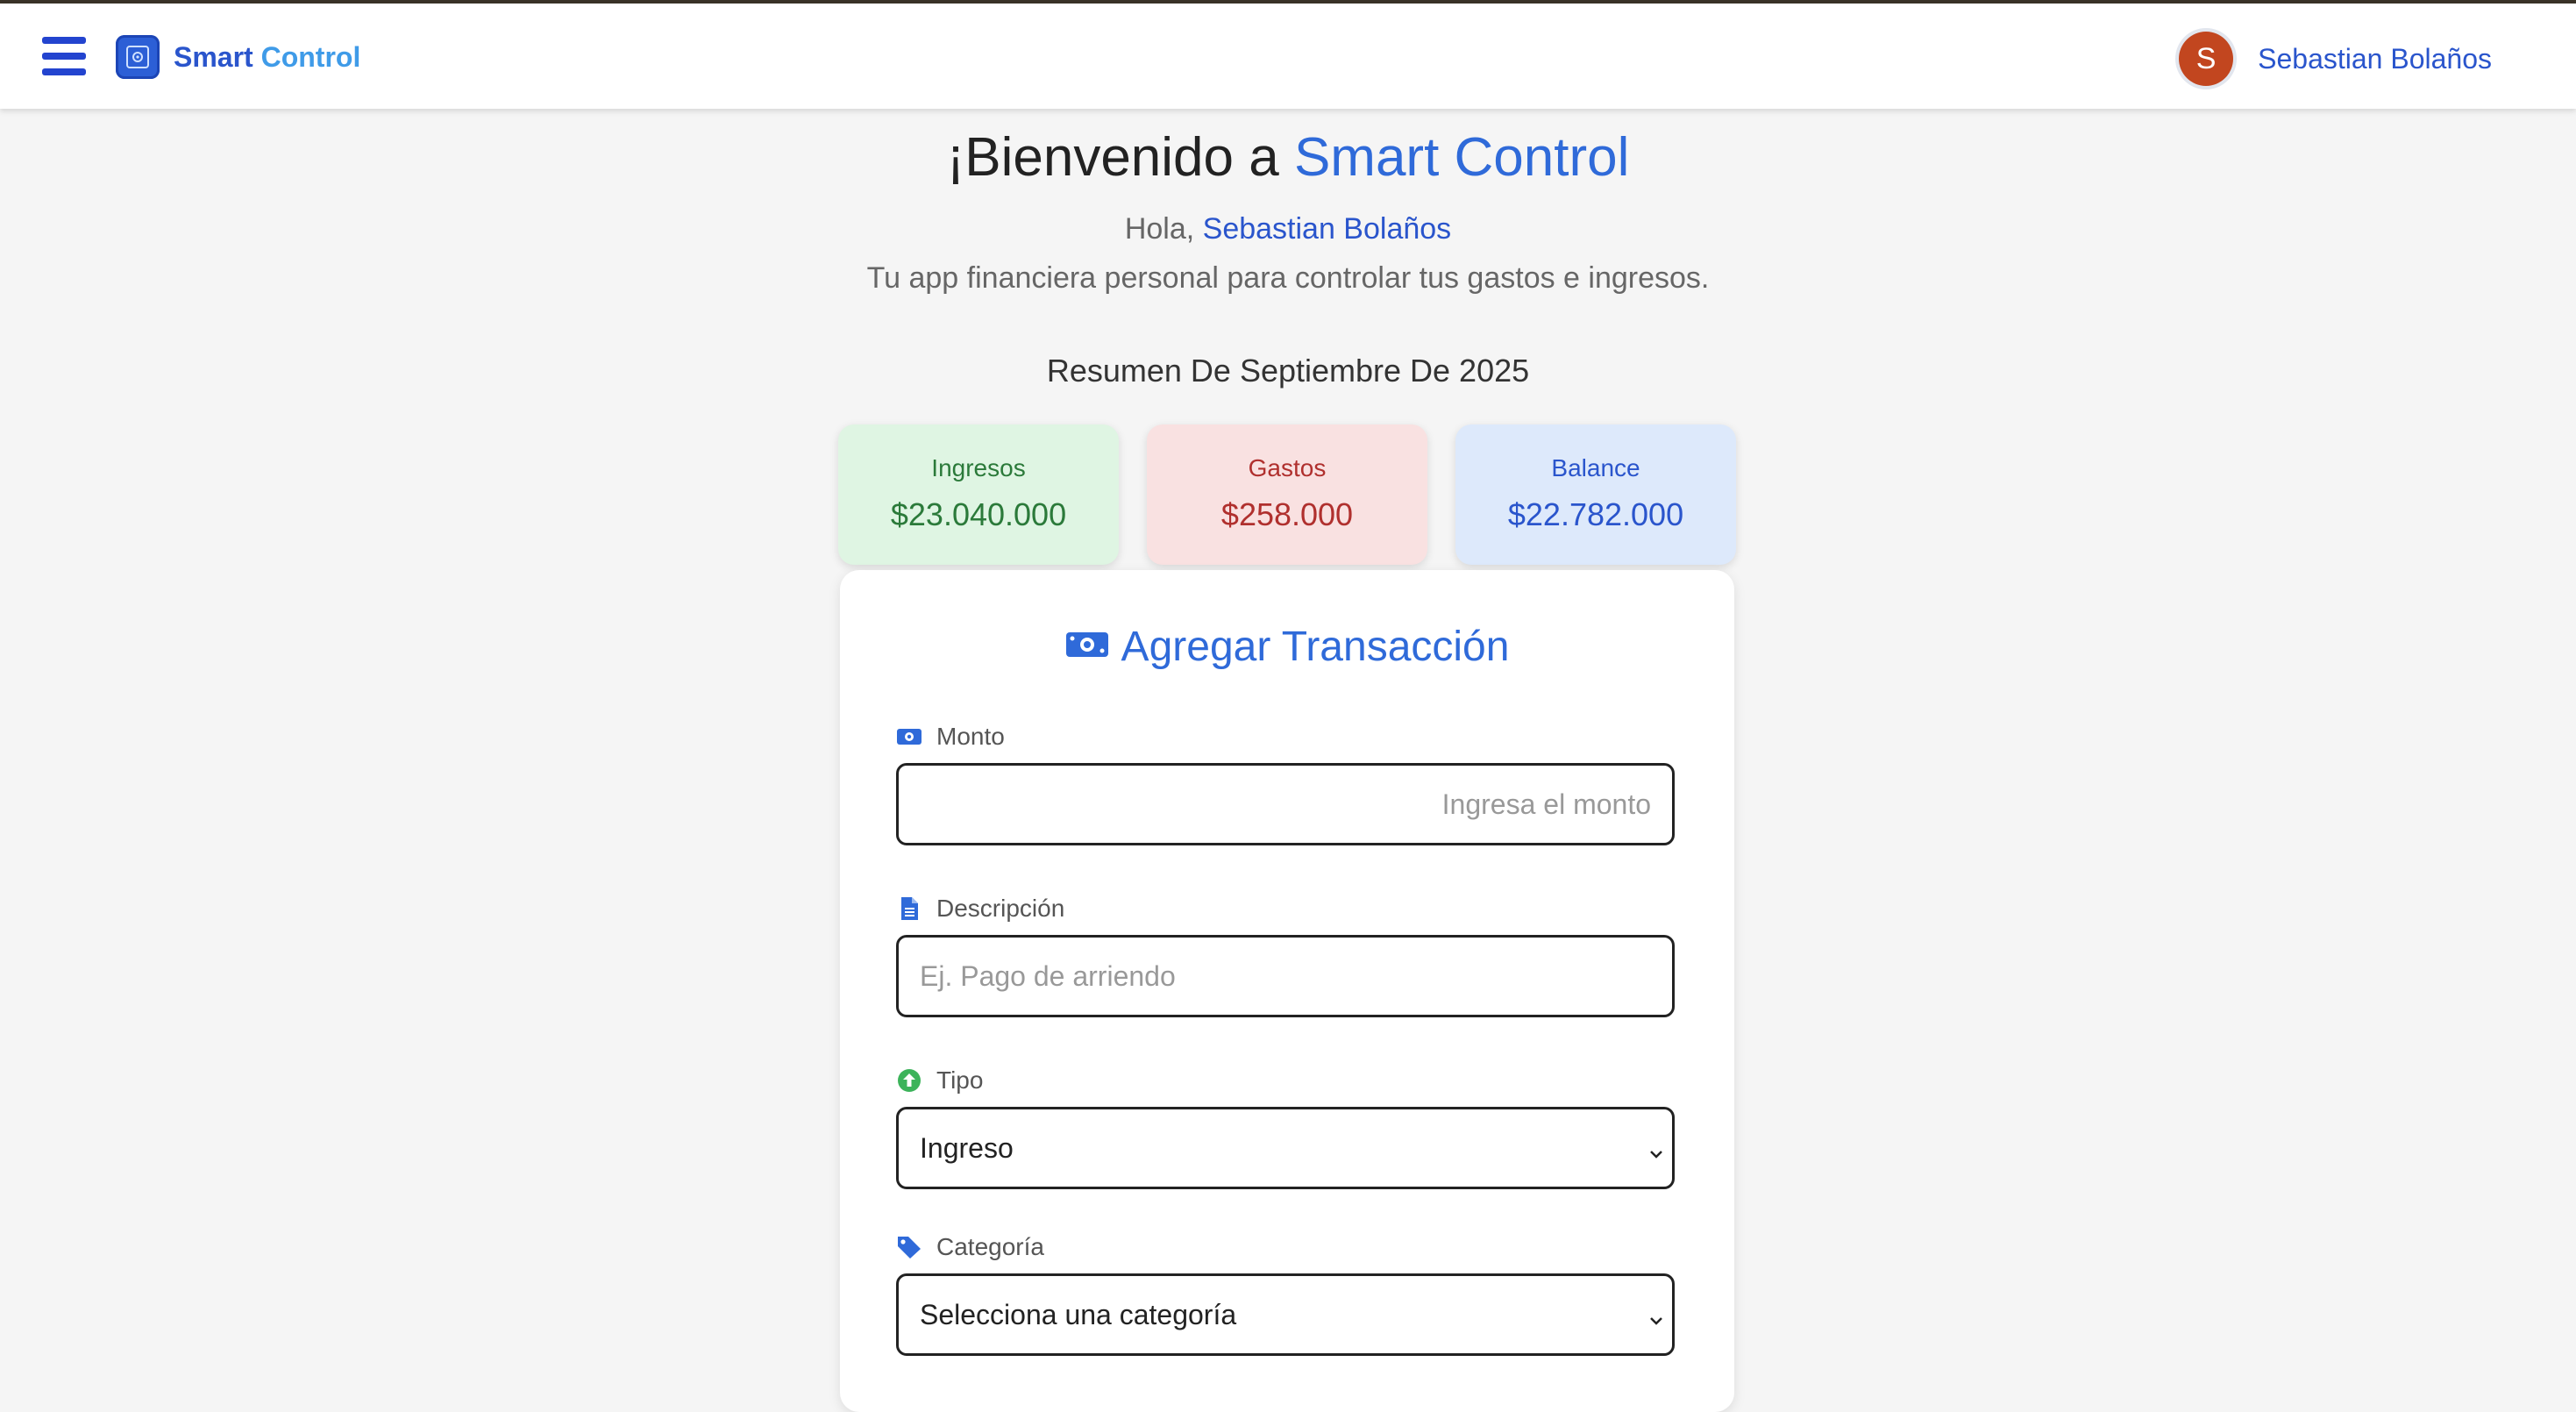 This screenshot has width=2576, height=1412. Describe the element at coordinates (960, 1080) in the screenshot. I see `type-label-text: Tipo` at that location.